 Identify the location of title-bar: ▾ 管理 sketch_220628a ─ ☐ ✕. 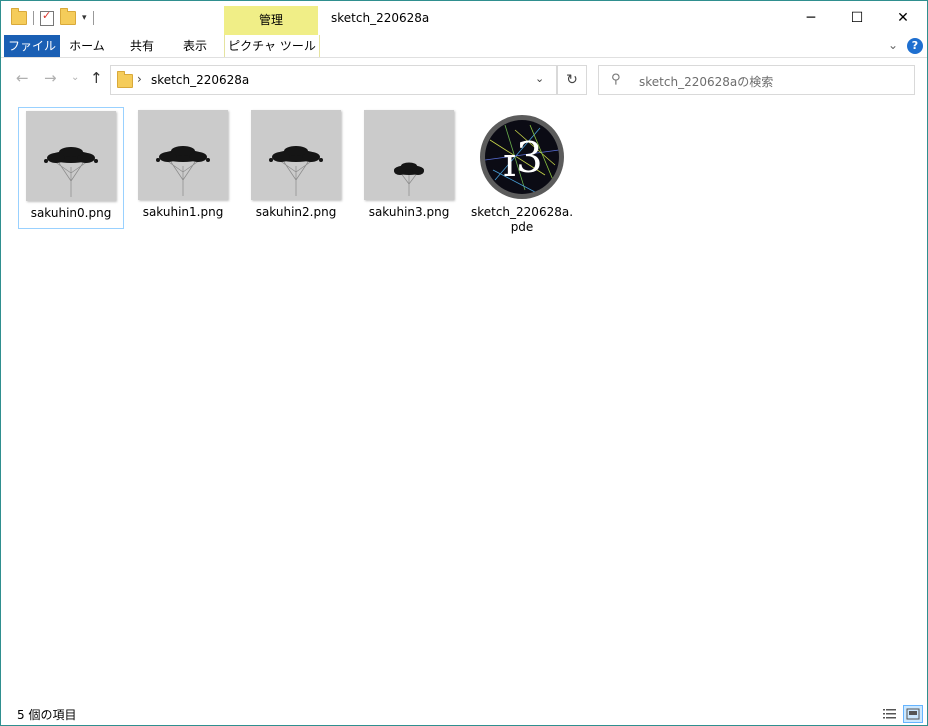
(464, 18).